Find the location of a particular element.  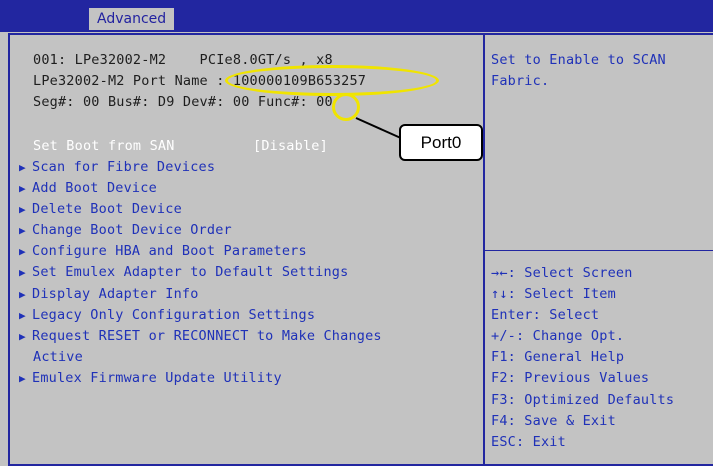

port0-callout: Port0 is located at coordinates (441, 142).